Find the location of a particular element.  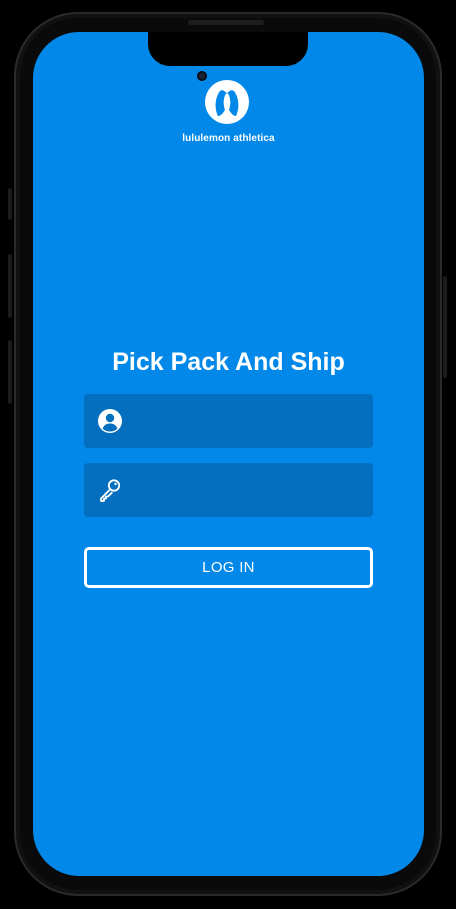

password-input is located at coordinates (248, 490).